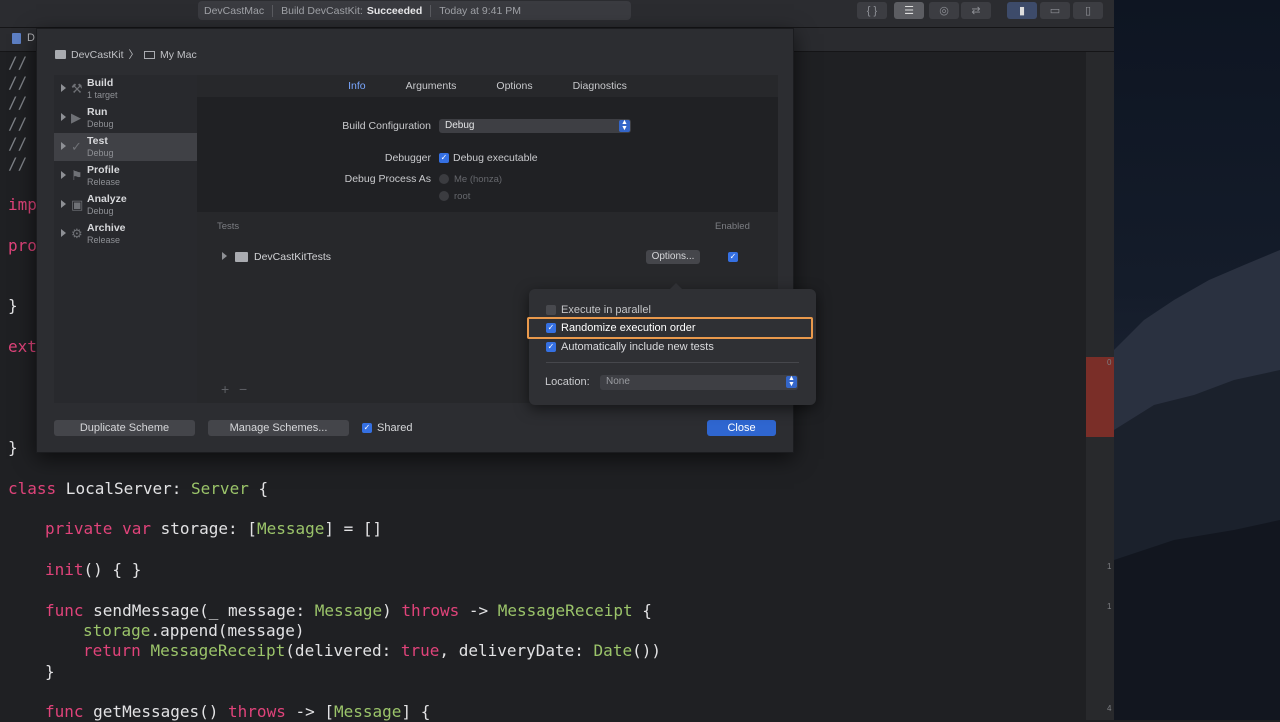 This screenshot has width=1280, height=722. Describe the element at coordinates (1055, 10) in the screenshot. I see `debug-area-toggle-button: ▭` at that location.